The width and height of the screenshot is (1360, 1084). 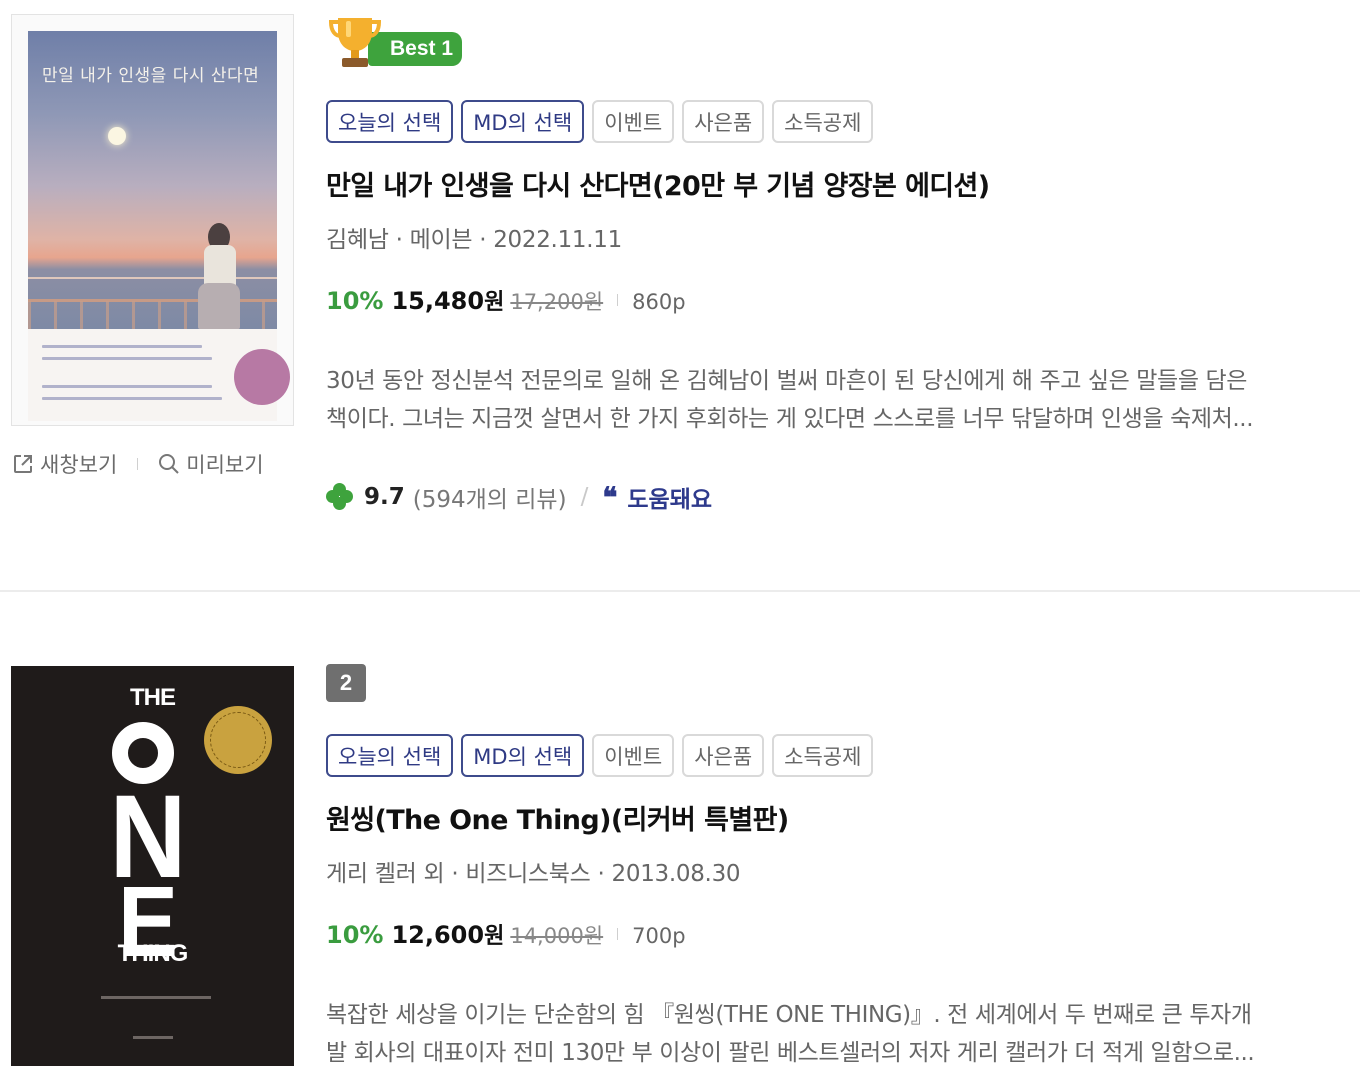 What do you see at coordinates (23, 464) in the screenshot?
I see `new-window-icon` at bounding box center [23, 464].